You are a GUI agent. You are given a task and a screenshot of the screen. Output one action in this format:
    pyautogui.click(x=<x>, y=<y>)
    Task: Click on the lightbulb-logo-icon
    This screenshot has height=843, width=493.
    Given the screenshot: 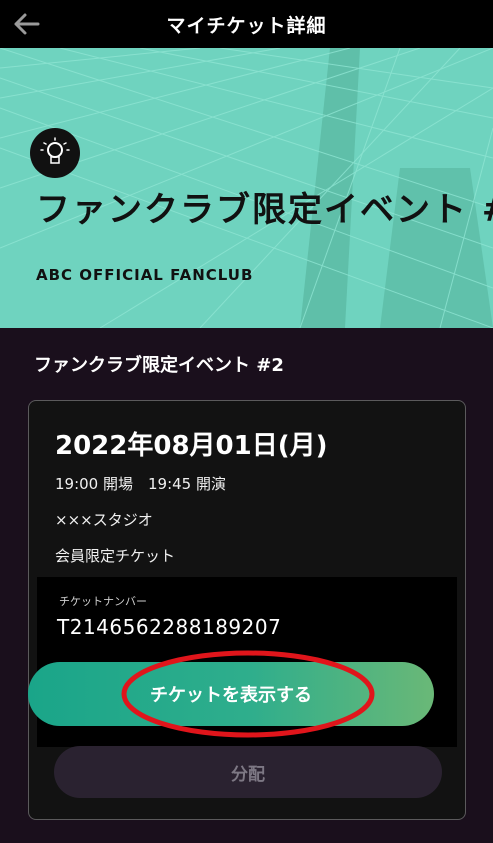 What is the action you would take?
    pyautogui.click(x=55, y=153)
    